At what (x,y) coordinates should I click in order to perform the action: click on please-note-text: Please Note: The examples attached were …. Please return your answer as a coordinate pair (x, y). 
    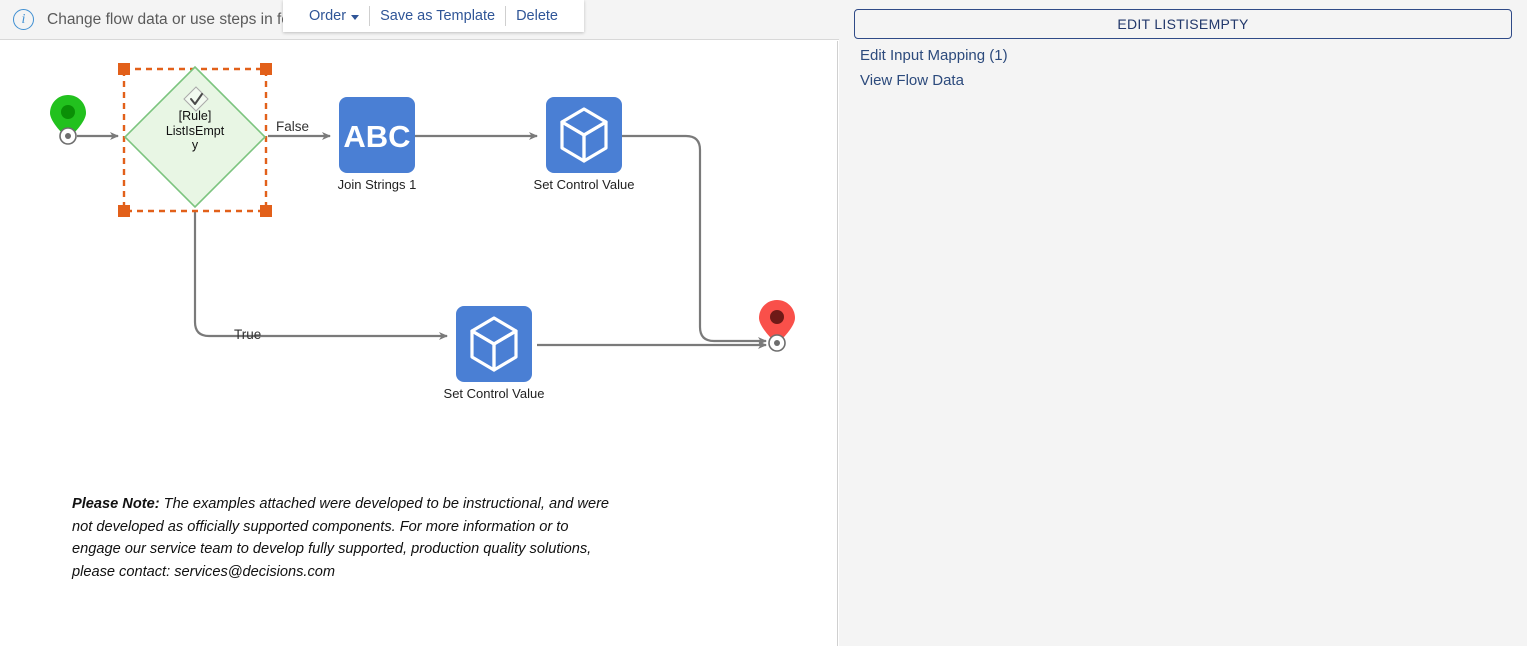
    Looking at the image, I should click on (342, 538).